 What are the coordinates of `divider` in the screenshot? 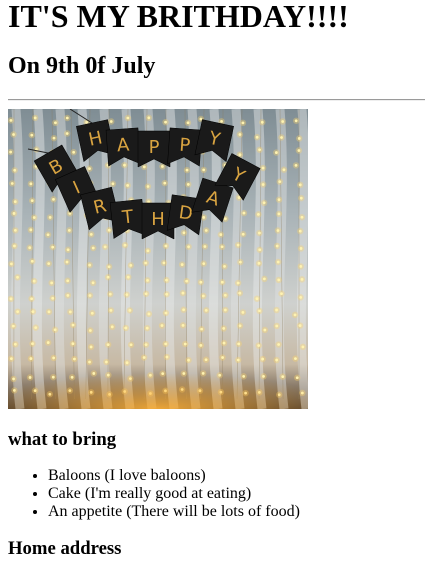 It's located at (216, 100).